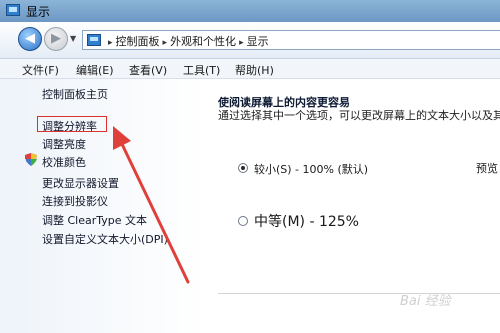 Image resolution: width=500 pixels, height=333 pixels. I want to click on sidebar-item-custom-text-size: 设置自定义文本大小(DPI), so click(105, 239).